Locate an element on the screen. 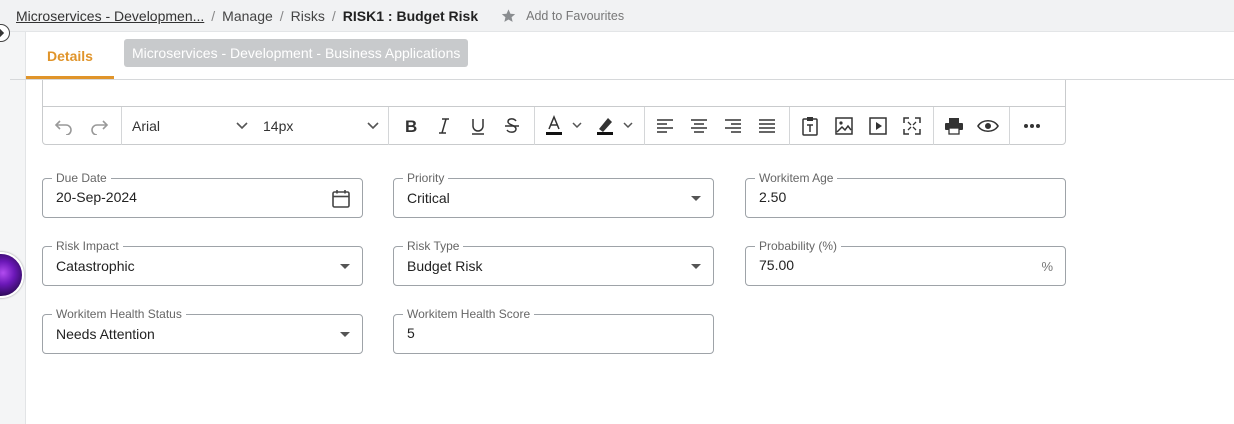  redo-icon is located at coordinates (100, 127).